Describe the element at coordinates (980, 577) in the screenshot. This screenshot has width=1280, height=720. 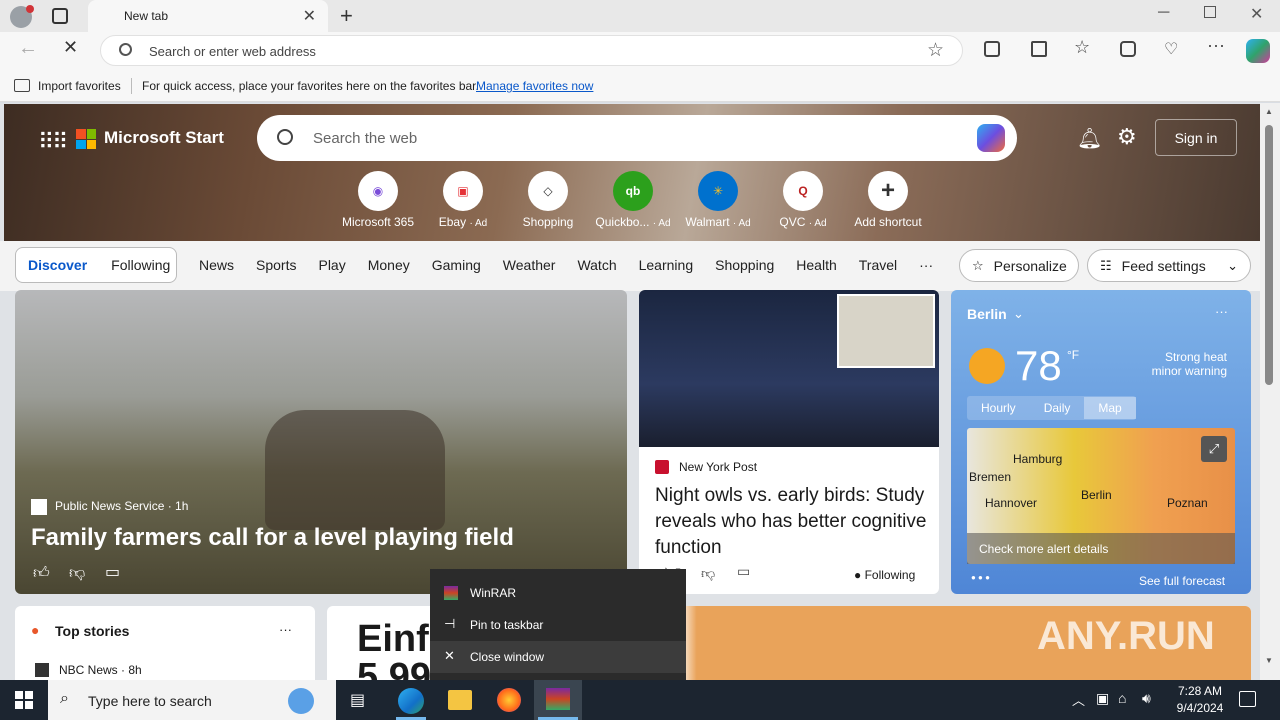
I see `carousel-dots: ● ● ●` at that location.